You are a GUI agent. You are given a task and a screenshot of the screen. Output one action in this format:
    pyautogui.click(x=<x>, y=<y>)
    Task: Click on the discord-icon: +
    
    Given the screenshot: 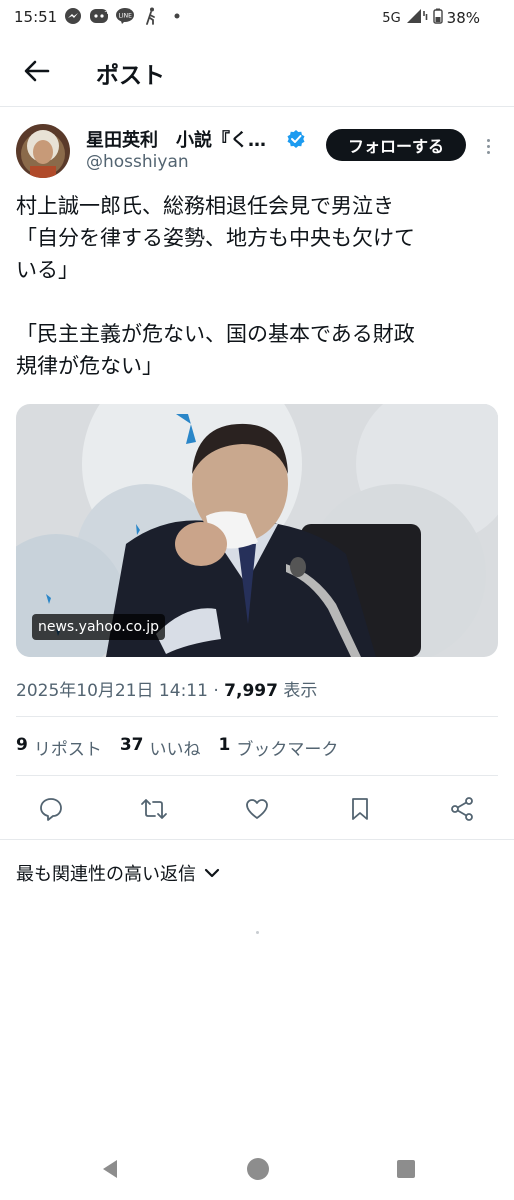 What is the action you would take?
    pyautogui.click(x=99, y=16)
    